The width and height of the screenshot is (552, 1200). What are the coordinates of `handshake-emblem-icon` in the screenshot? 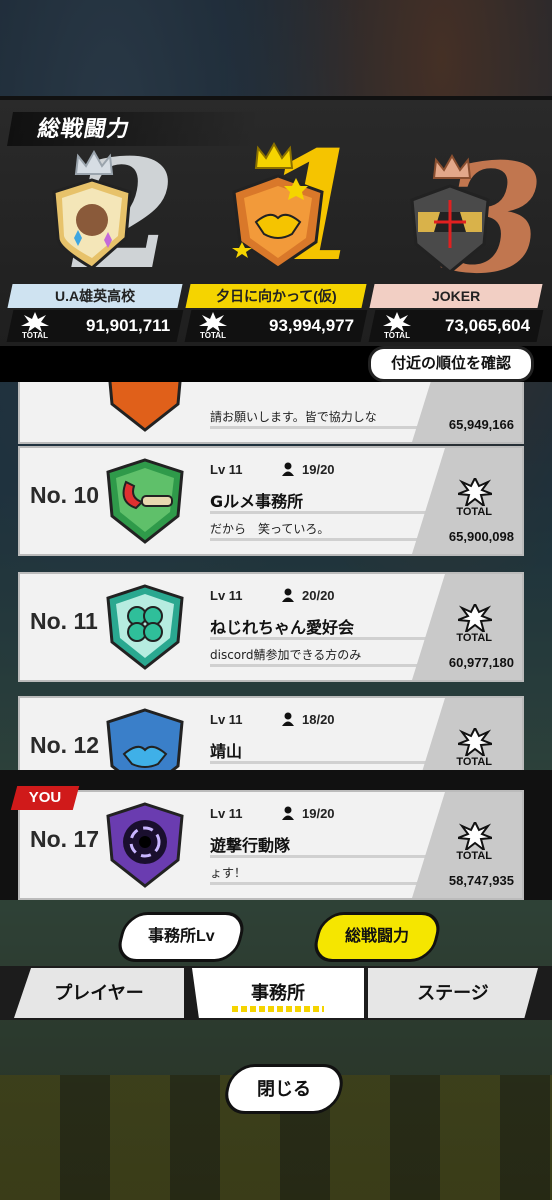 It's located at (278, 222).